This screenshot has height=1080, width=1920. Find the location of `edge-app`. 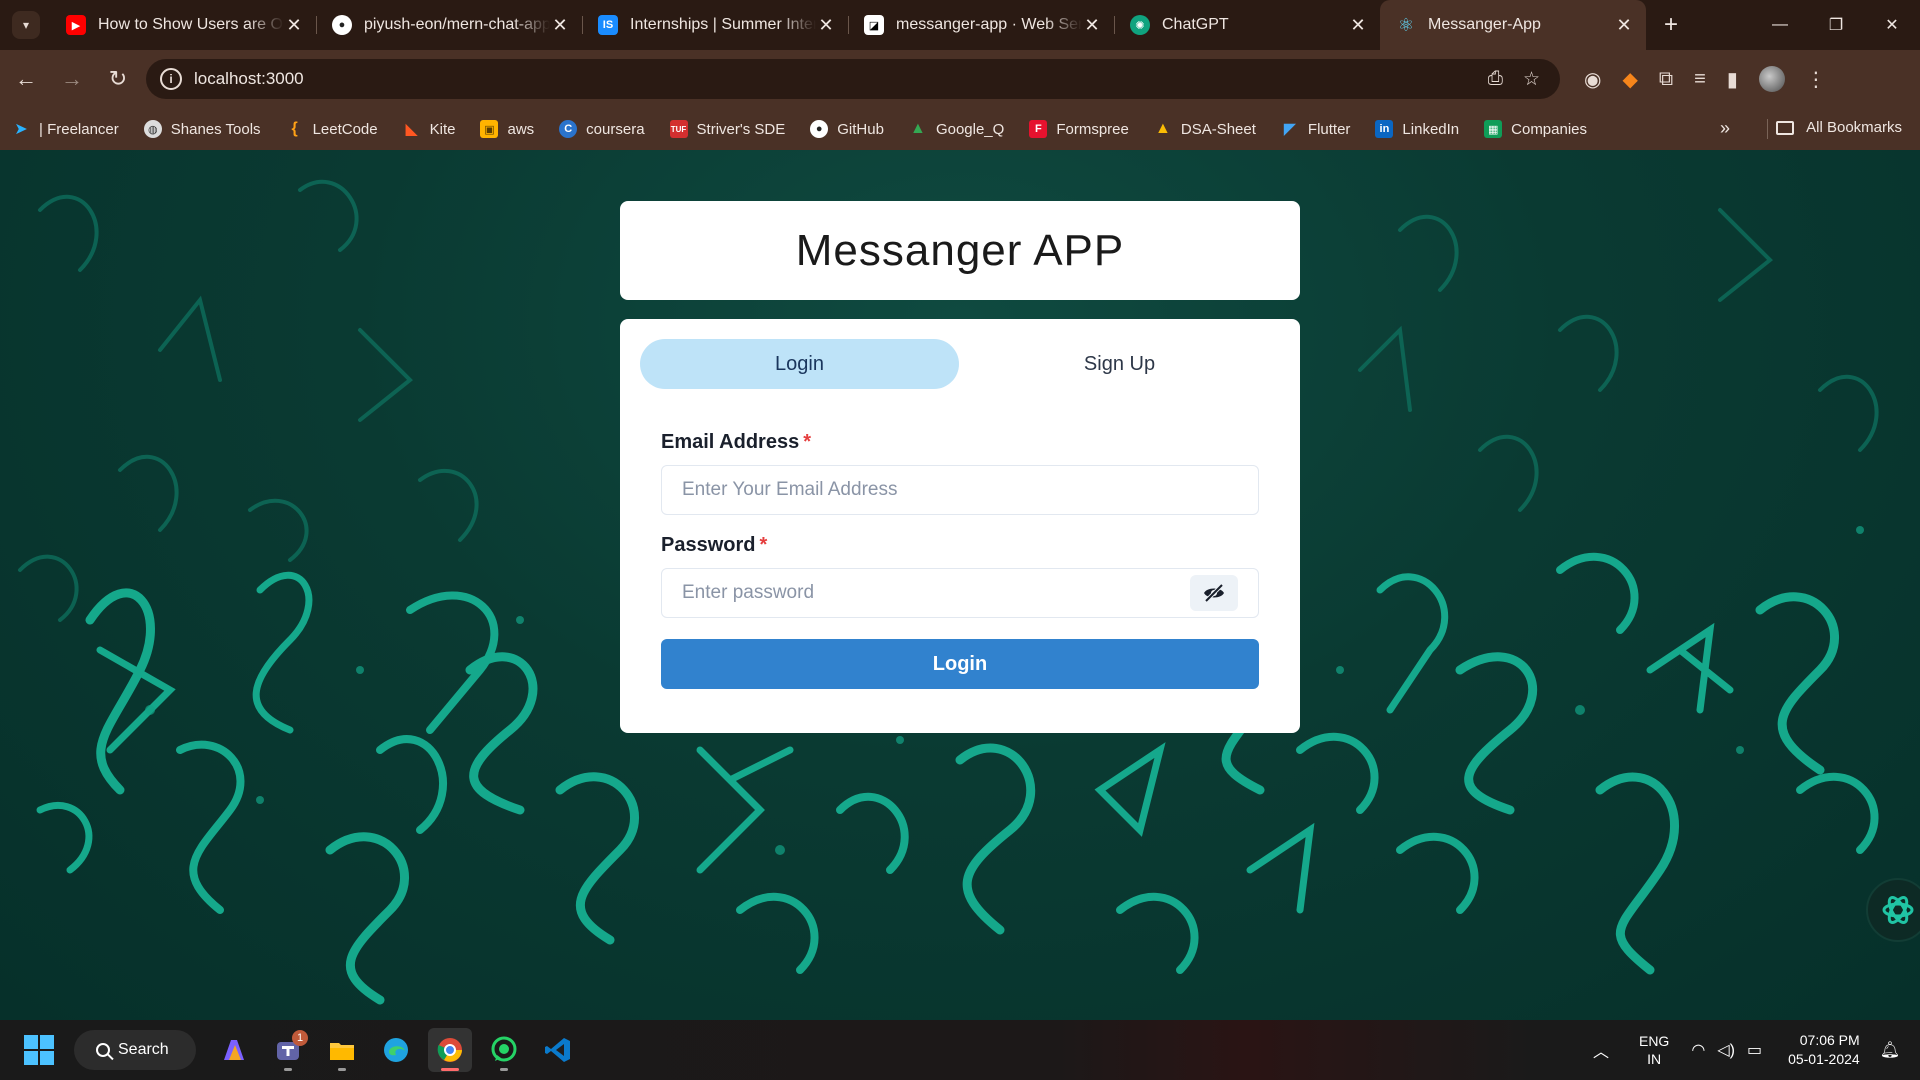

edge-app is located at coordinates (396, 1050).